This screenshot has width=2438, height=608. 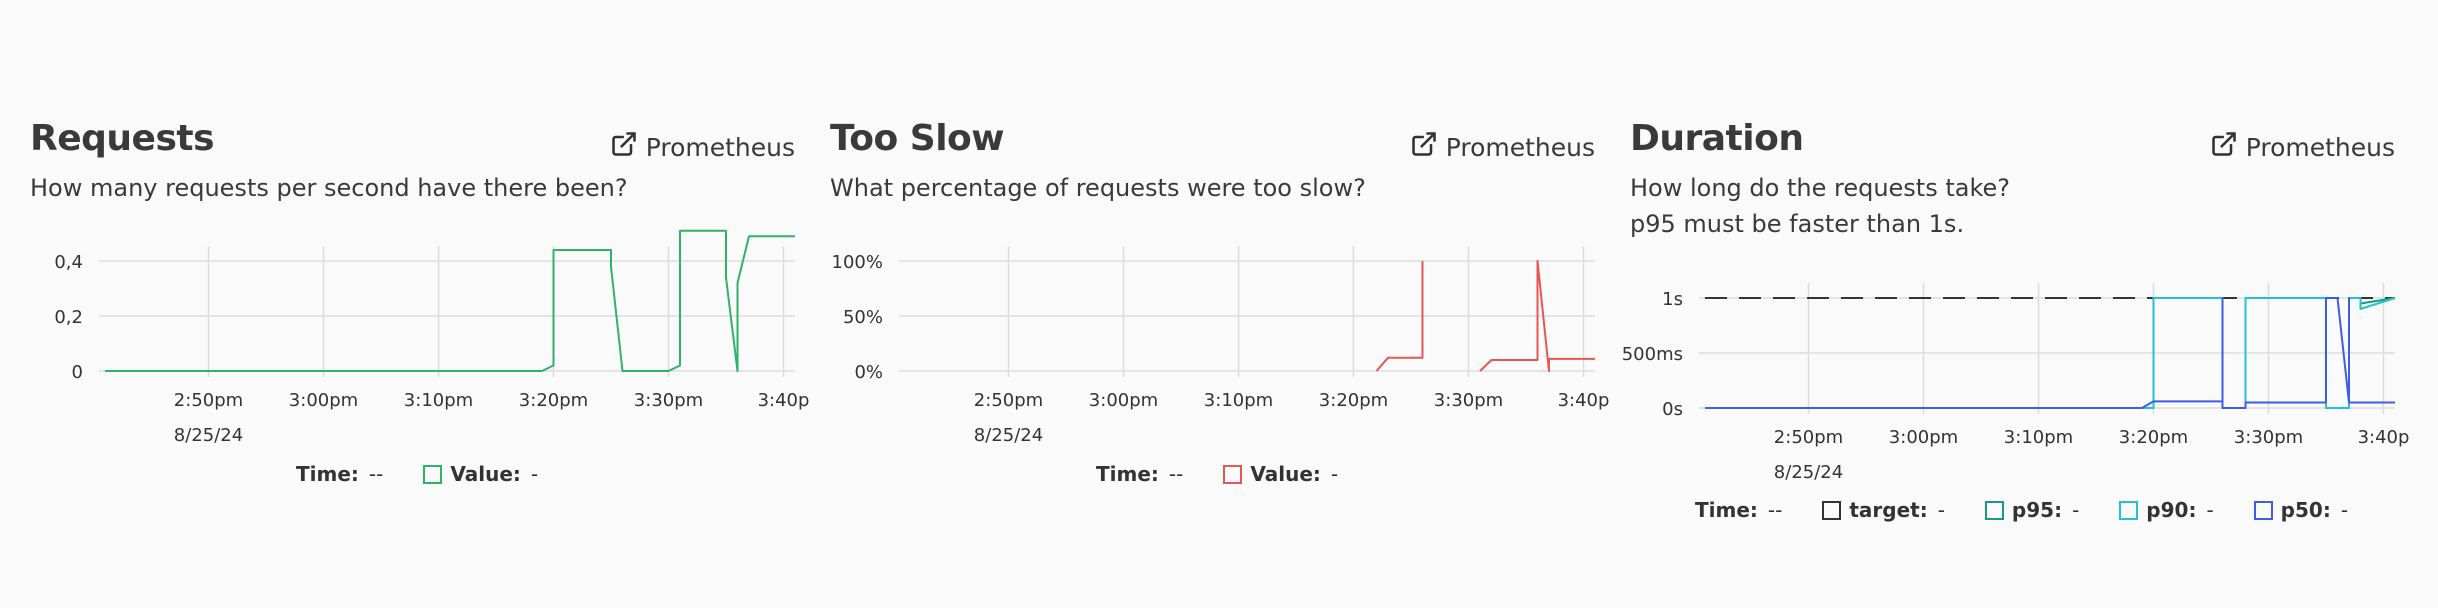 What do you see at coordinates (917, 138) in the screenshot?
I see `panel-title: Too Slow` at bounding box center [917, 138].